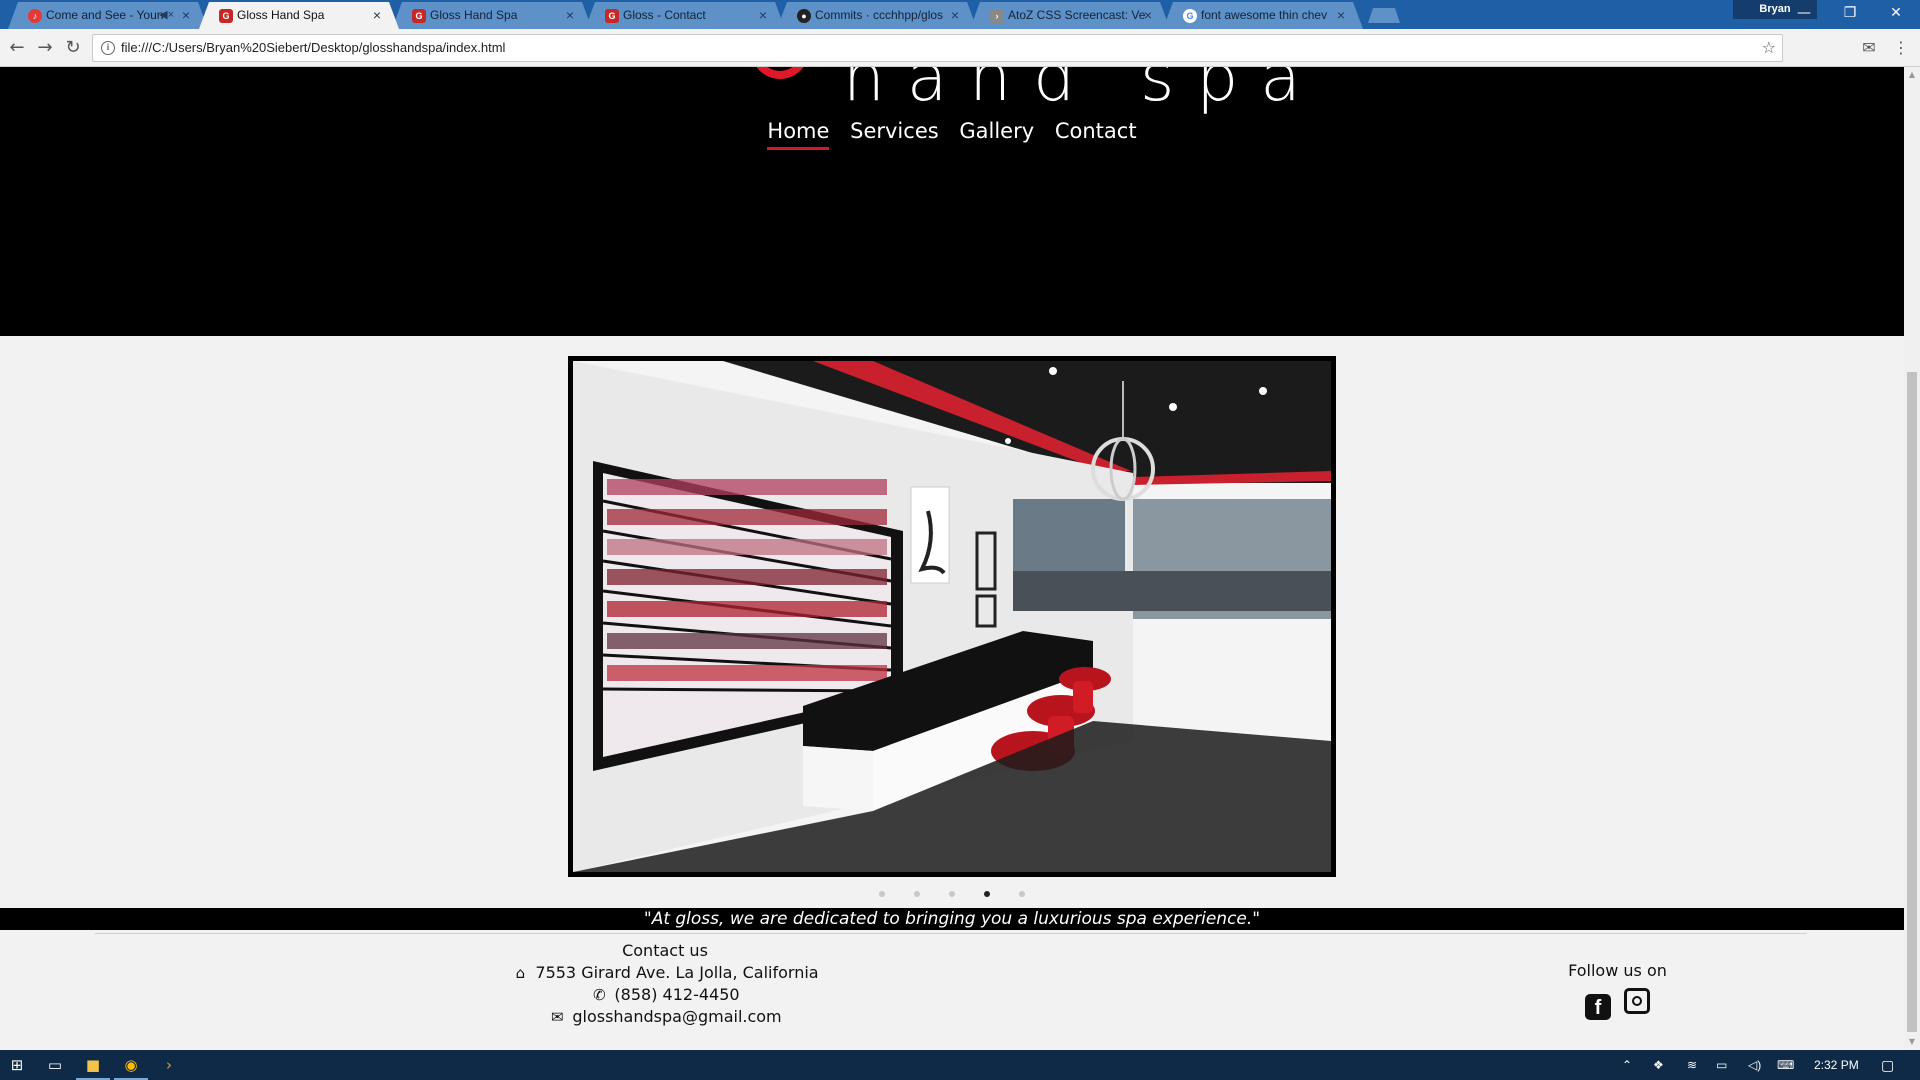 This screenshot has width=1920, height=1080. What do you see at coordinates (1627, 1065) in the screenshot?
I see `tray-overflow-icon: ⌃` at bounding box center [1627, 1065].